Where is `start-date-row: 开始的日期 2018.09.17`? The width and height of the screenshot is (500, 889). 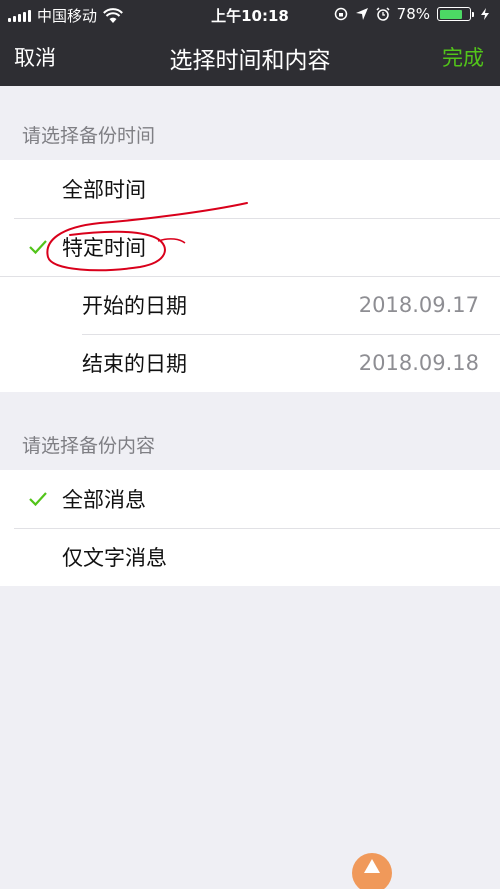
start-date-row: 开始的日期 2018.09.17 is located at coordinates (250, 305).